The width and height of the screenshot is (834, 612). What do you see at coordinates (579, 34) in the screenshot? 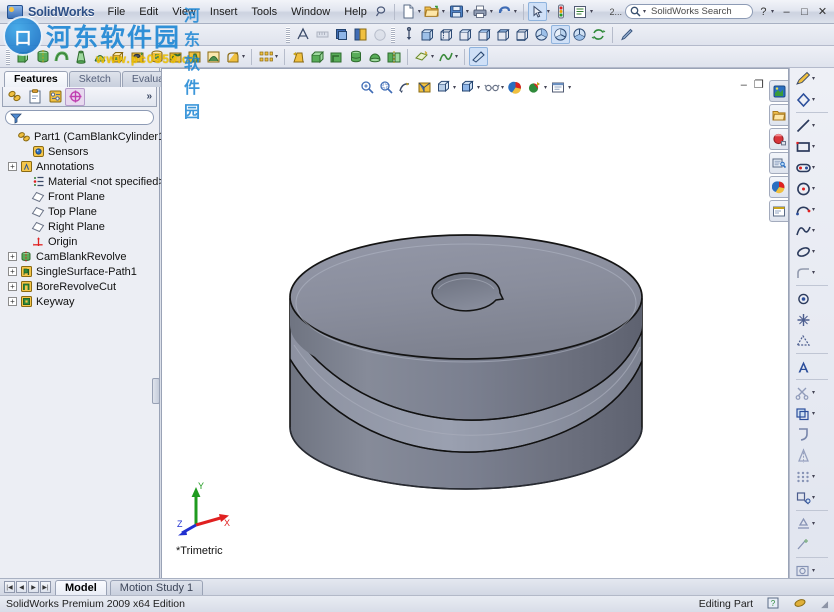
I see `dimetric-view-button` at bounding box center [579, 34].